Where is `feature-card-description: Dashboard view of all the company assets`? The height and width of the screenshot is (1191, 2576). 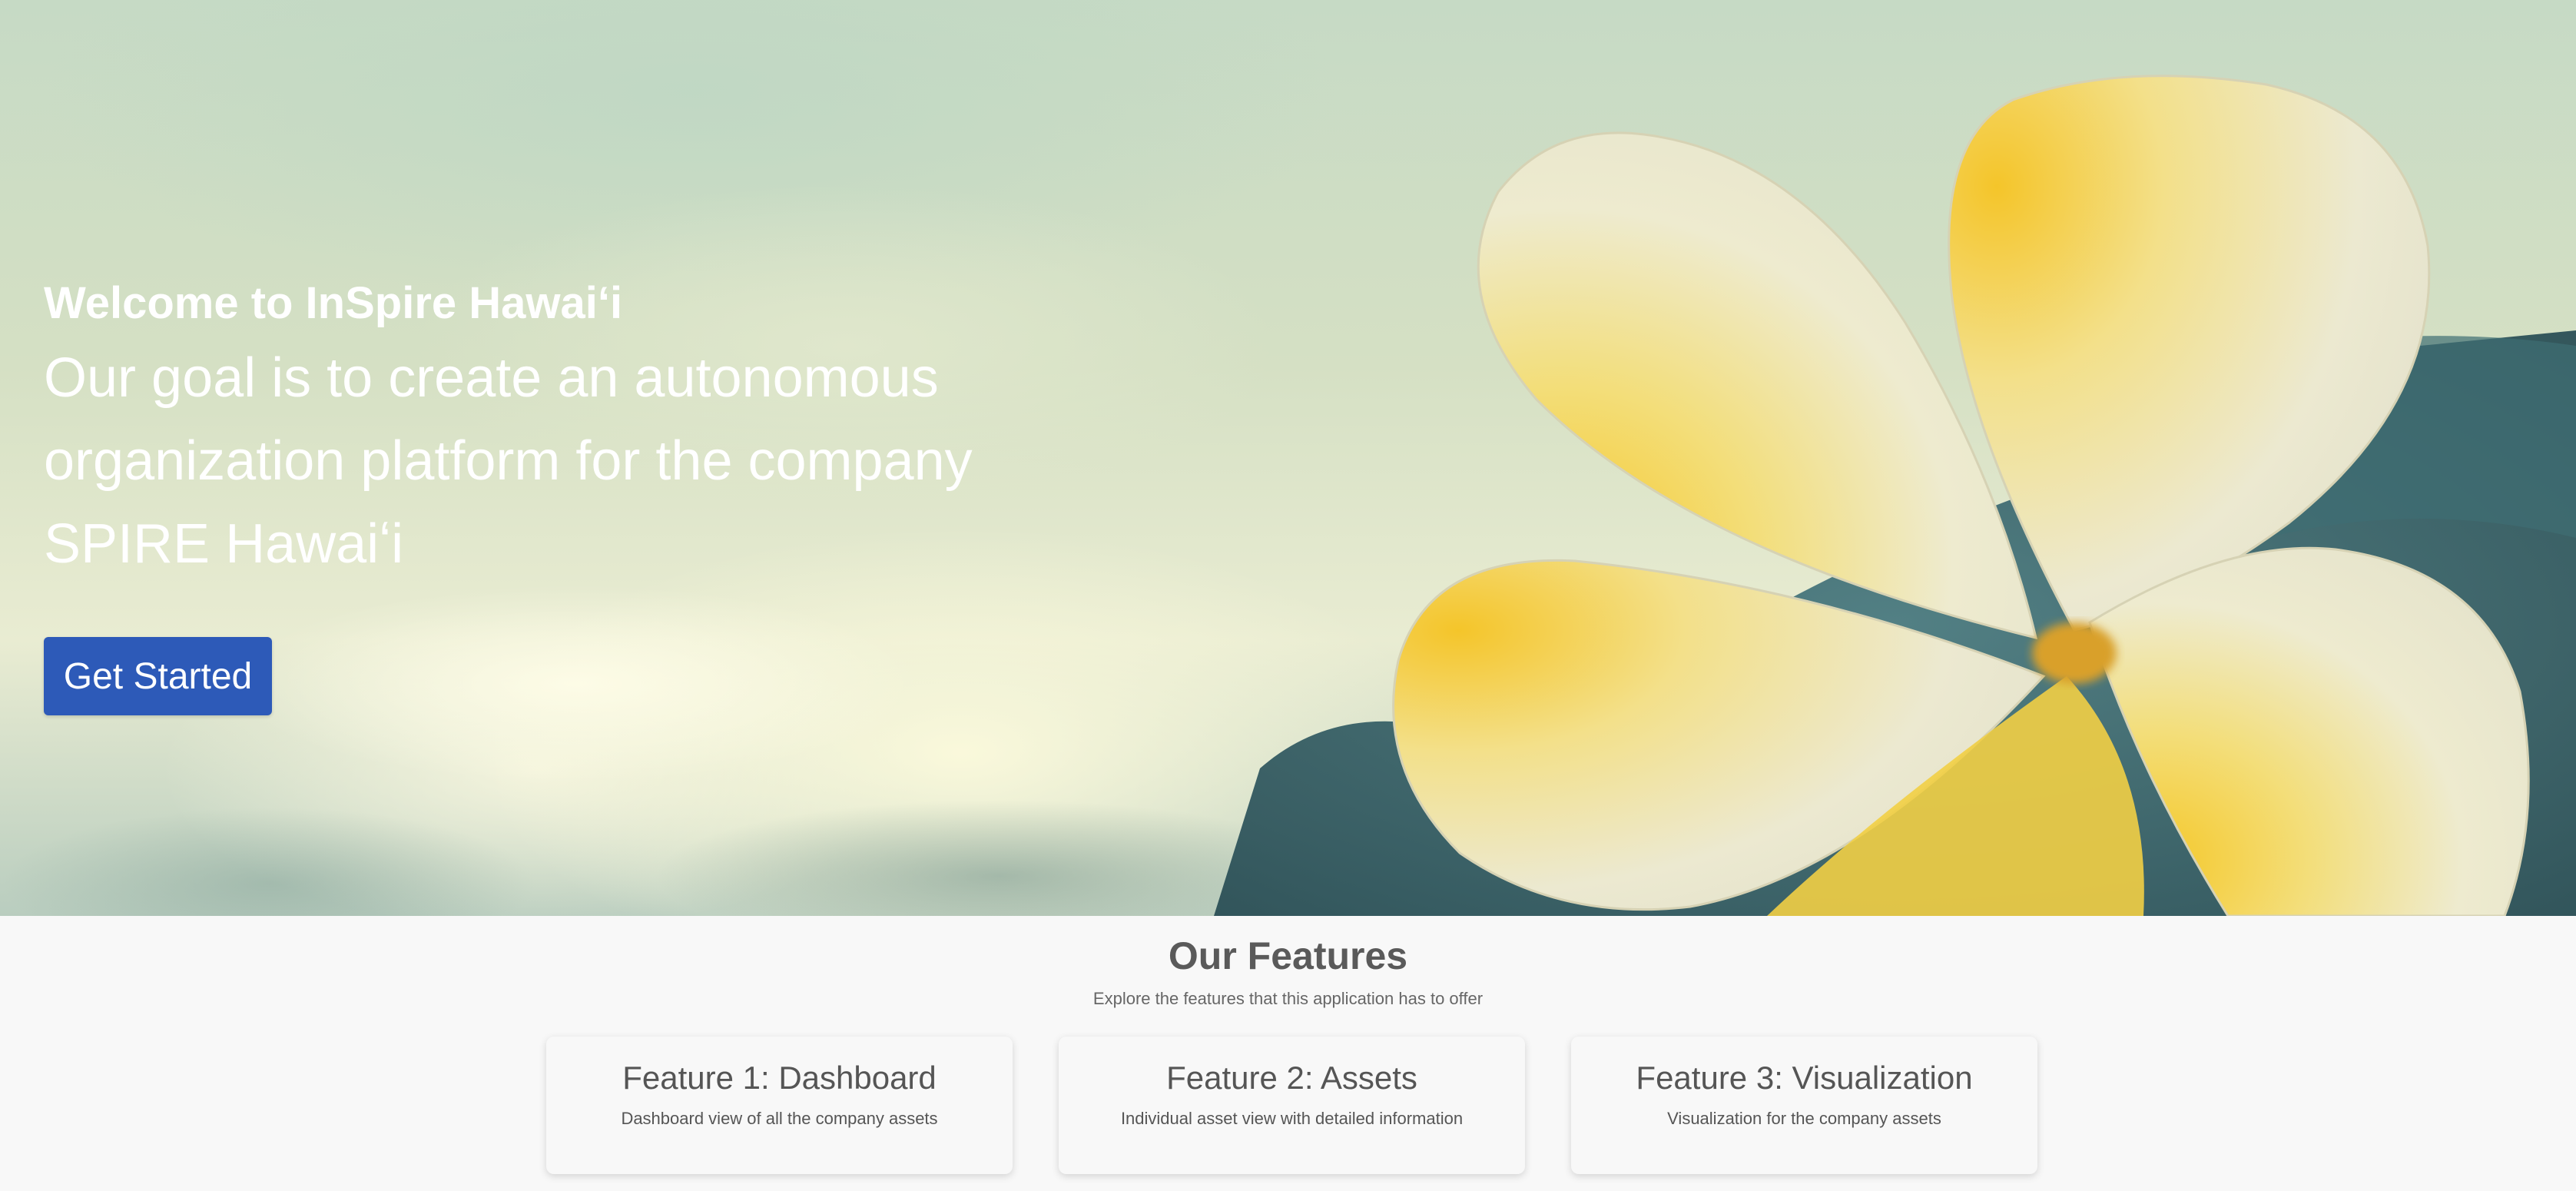
feature-card-description: Dashboard view of all the company assets is located at coordinates (779, 1118).